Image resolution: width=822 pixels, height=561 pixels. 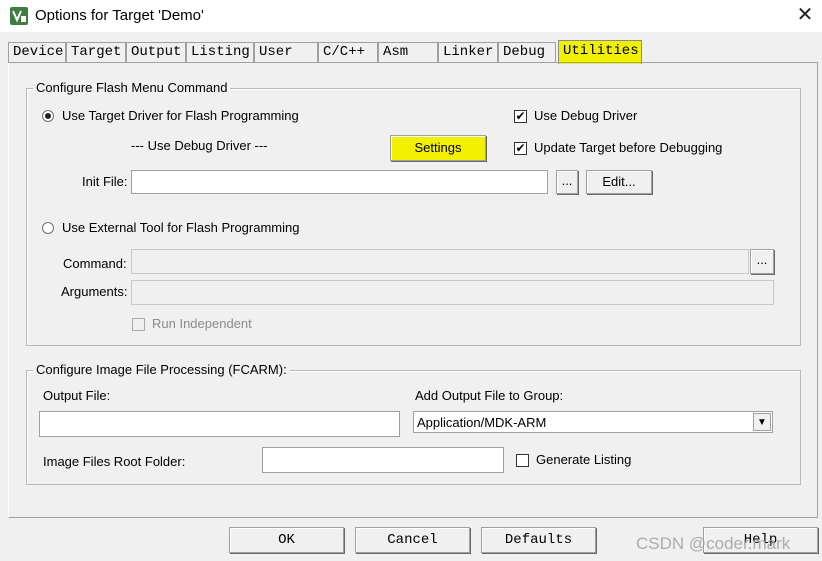 What do you see at coordinates (199, 145) in the screenshot?
I see `use-debug-driver-text: --- Use Debug Driver ---` at bounding box center [199, 145].